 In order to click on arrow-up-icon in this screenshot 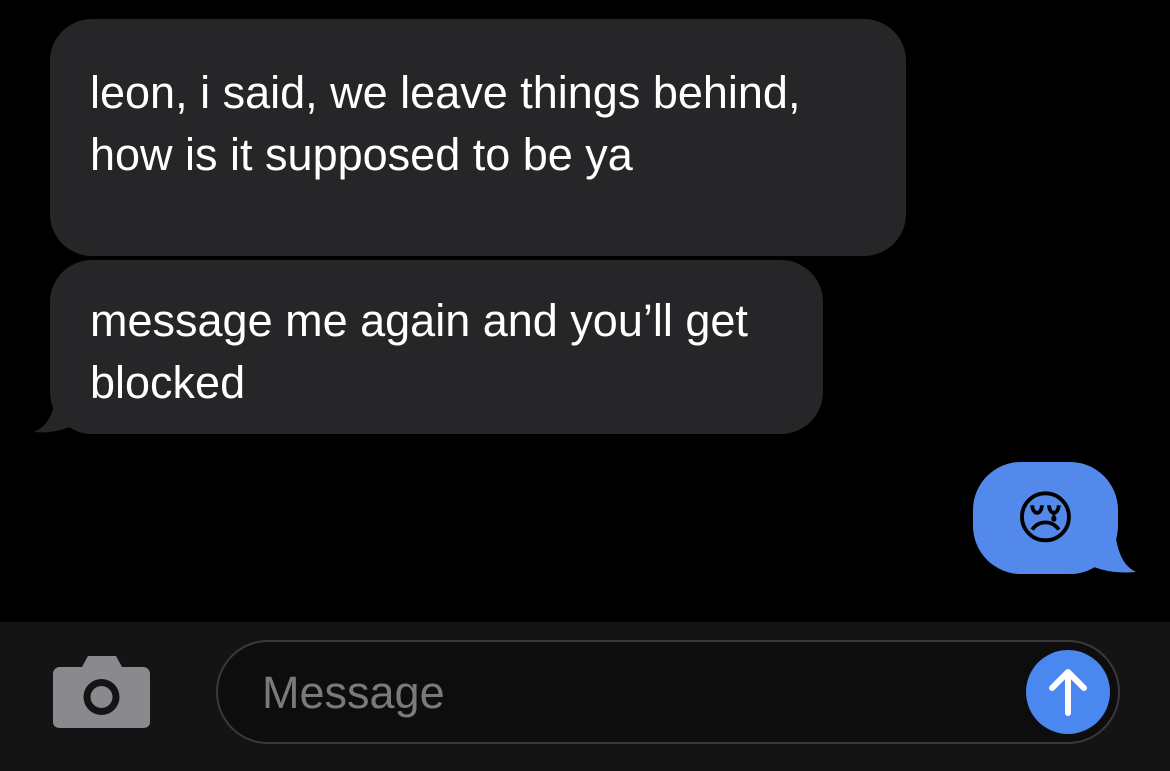, I will do `click(1068, 692)`.